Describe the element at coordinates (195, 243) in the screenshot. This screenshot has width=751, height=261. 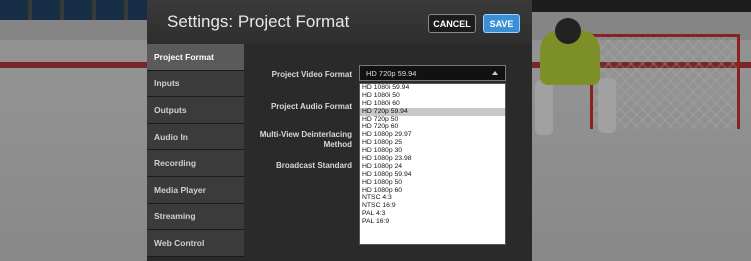
I see `sidebar-item-web-control: Web Control` at that location.